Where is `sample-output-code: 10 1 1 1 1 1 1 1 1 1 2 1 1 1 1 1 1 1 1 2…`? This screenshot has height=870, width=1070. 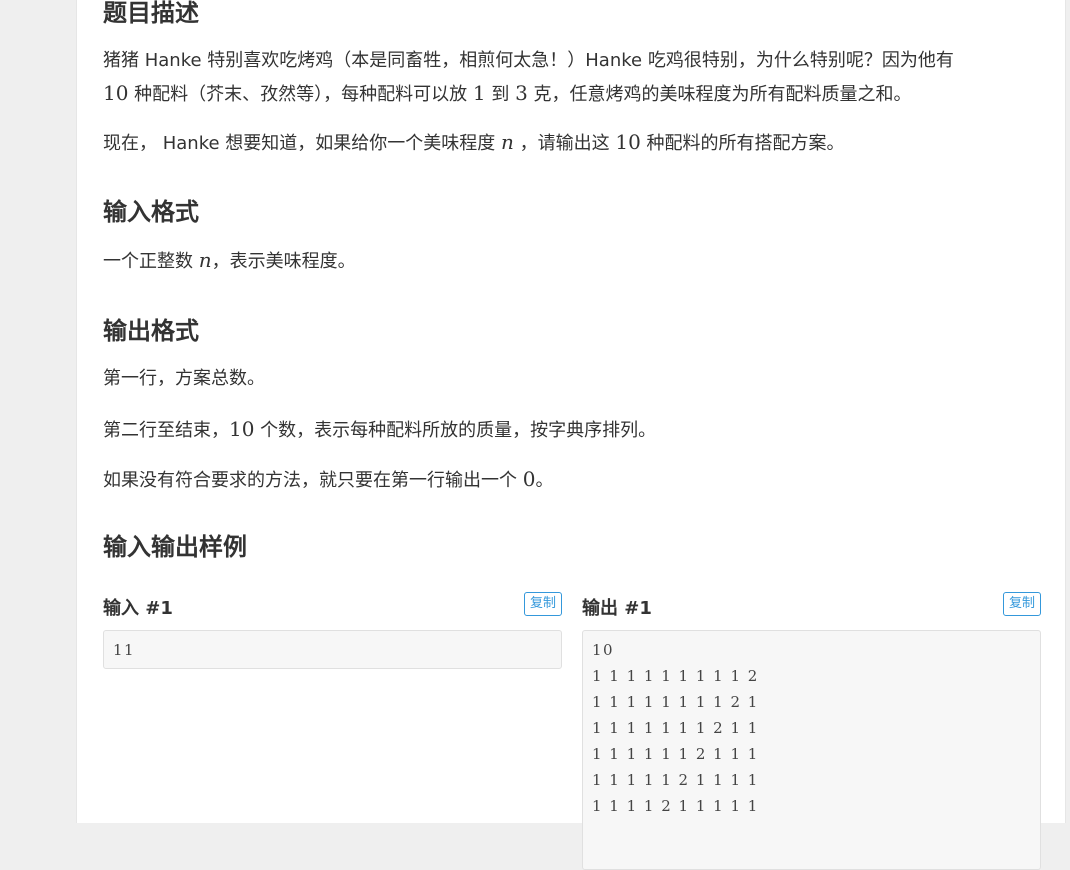 sample-output-code: 10 1 1 1 1 1 1 1 1 1 2 1 1 1 1 1 1 1 1 2… is located at coordinates (811, 750).